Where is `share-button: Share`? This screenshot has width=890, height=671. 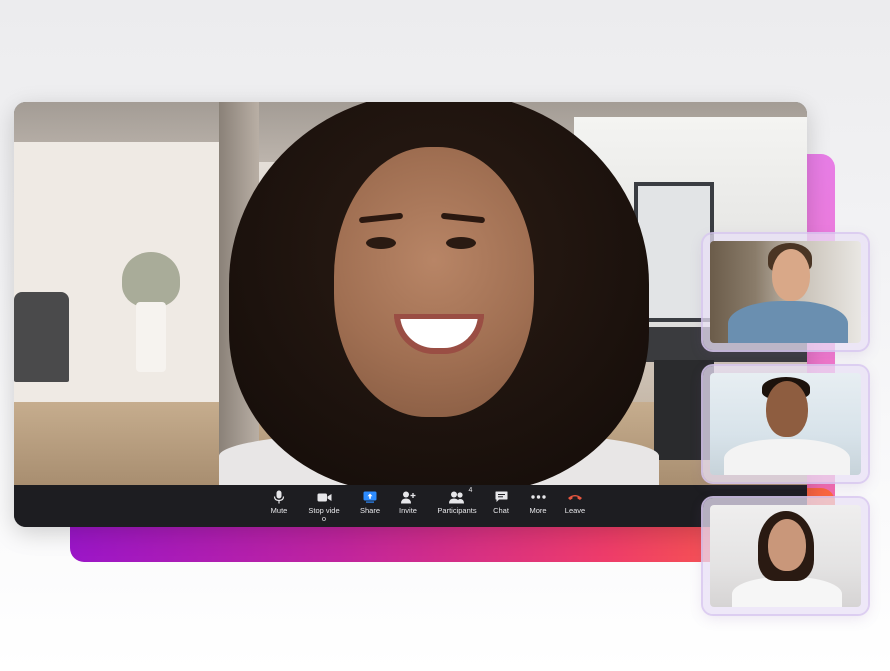 share-button: Share is located at coordinates (370, 508).